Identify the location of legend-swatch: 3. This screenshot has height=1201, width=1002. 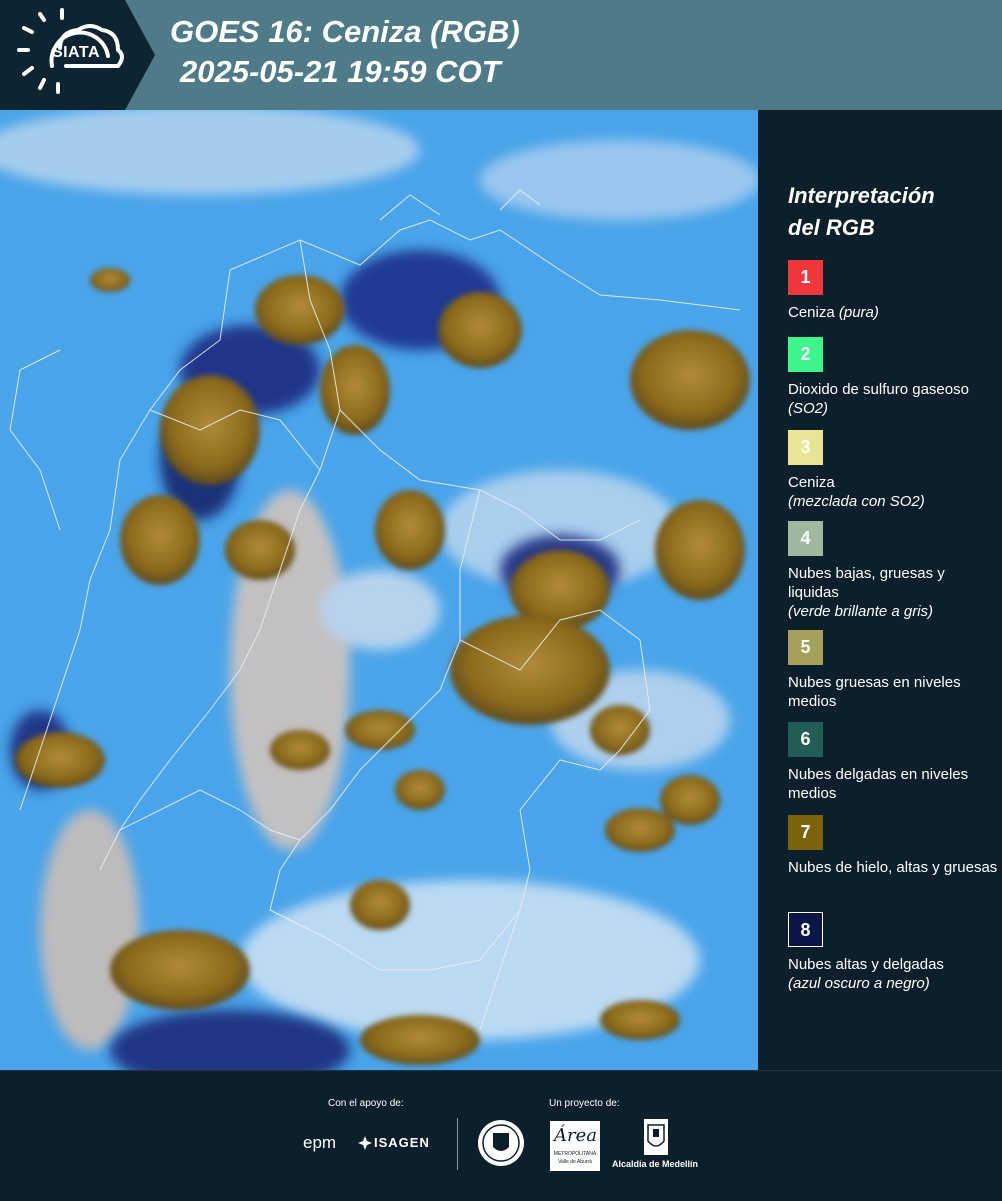
(805, 447).